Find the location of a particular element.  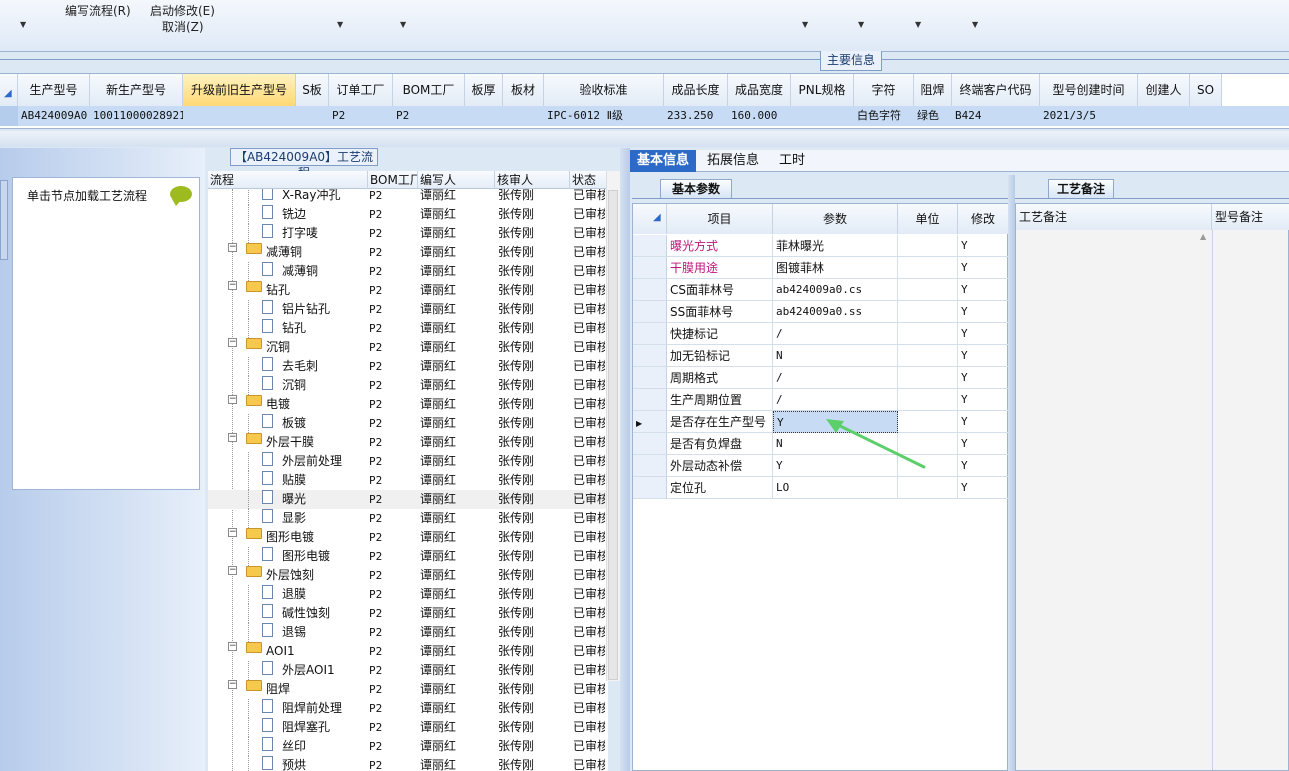

start-modify-button: 启动修改(E) is located at coordinates (182, 10).